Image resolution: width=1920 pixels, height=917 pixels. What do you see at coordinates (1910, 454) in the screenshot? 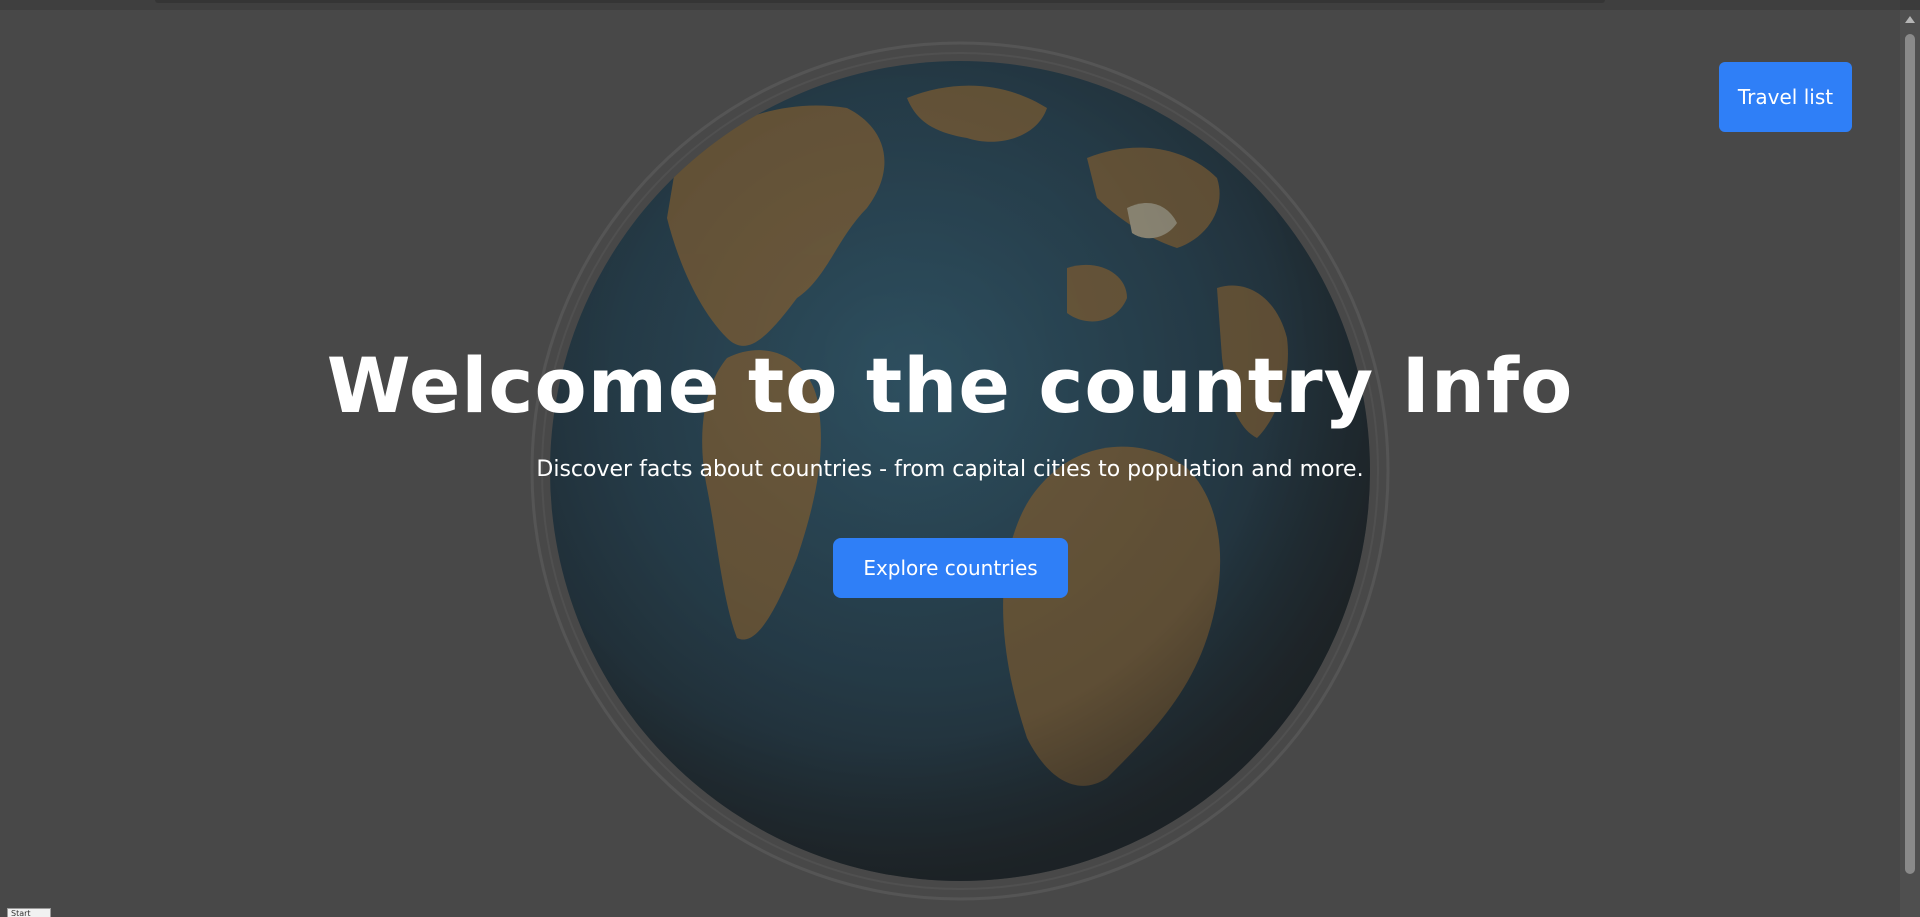
I see `scroll-thumb` at bounding box center [1910, 454].